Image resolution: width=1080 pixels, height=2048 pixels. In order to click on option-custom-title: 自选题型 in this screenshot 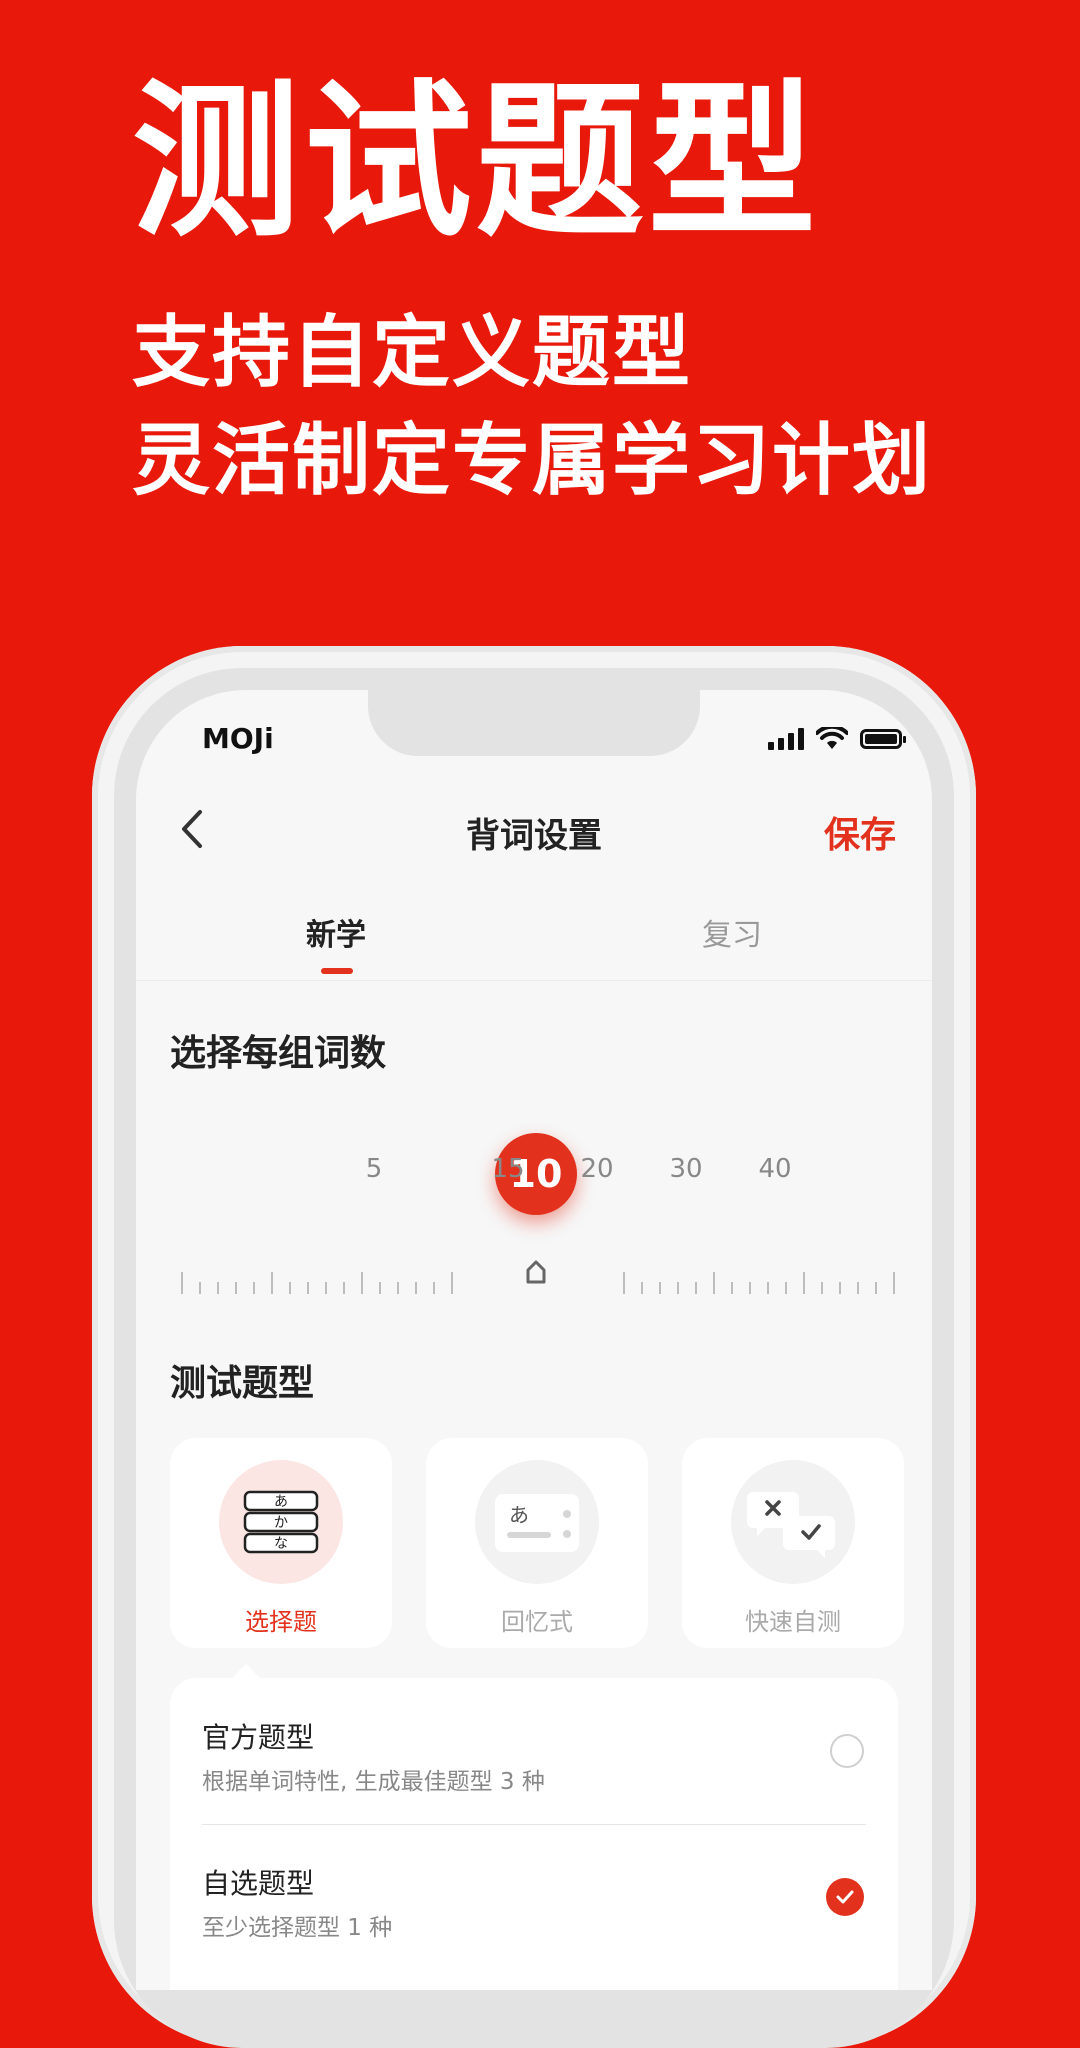, I will do `click(258, 1883)`.